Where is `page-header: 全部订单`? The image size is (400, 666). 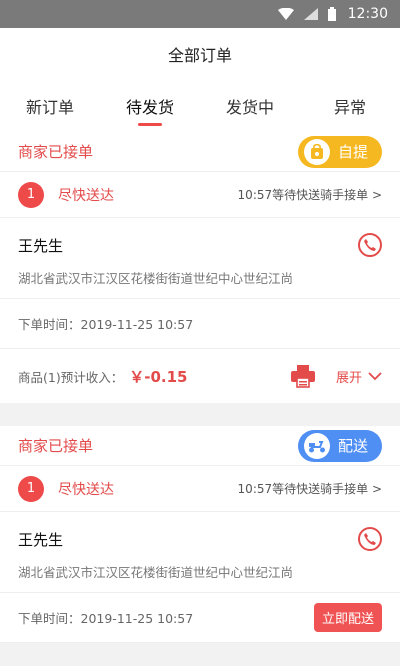 page-header: 全部订单 is located at coordinates (200, 54).